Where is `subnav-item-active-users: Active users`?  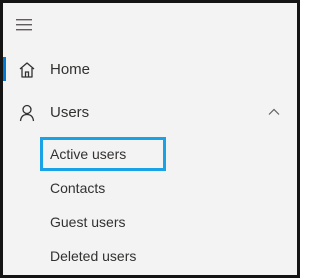 subnav-item-active-users: Active users is located at coordinates (88, 154).